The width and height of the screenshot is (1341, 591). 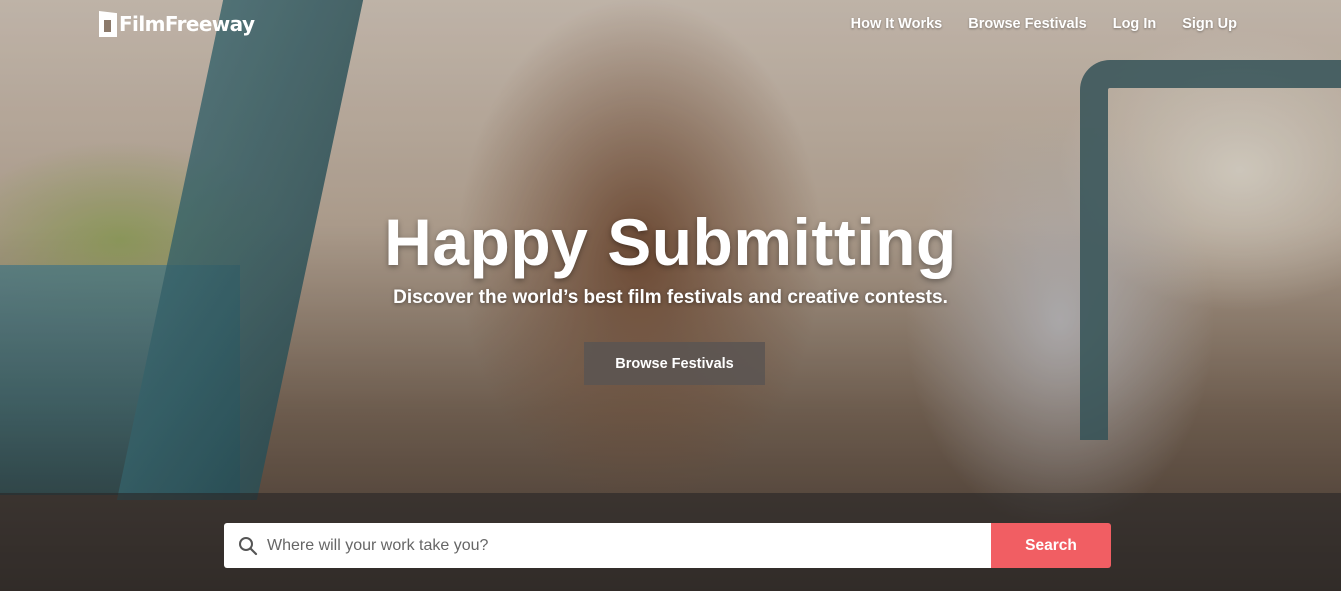 What do you see at coordinates (670, 242) in the screenshot?
I see `hero-title: Happy Submitting` at bounding box center [670, 242].